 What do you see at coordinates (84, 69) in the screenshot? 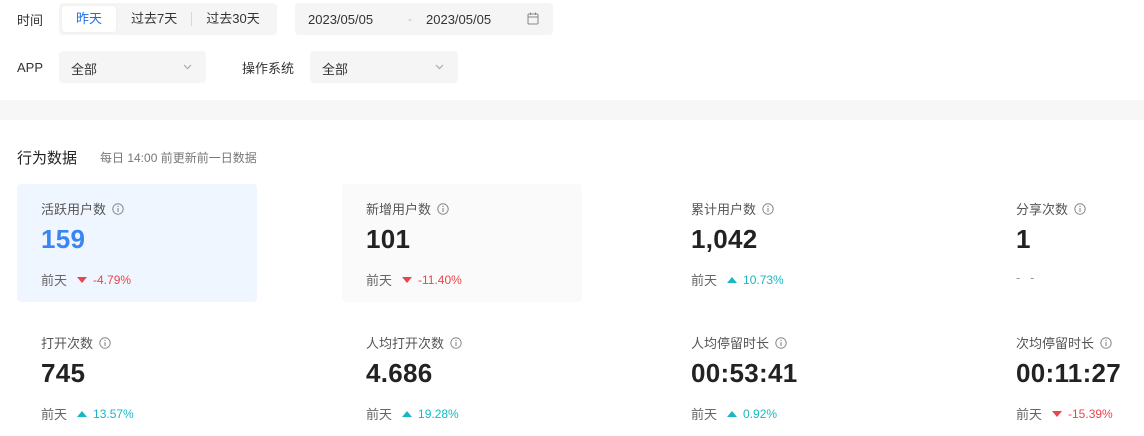
I see `app-select-value: 全部` at bounding box center [84, 69].